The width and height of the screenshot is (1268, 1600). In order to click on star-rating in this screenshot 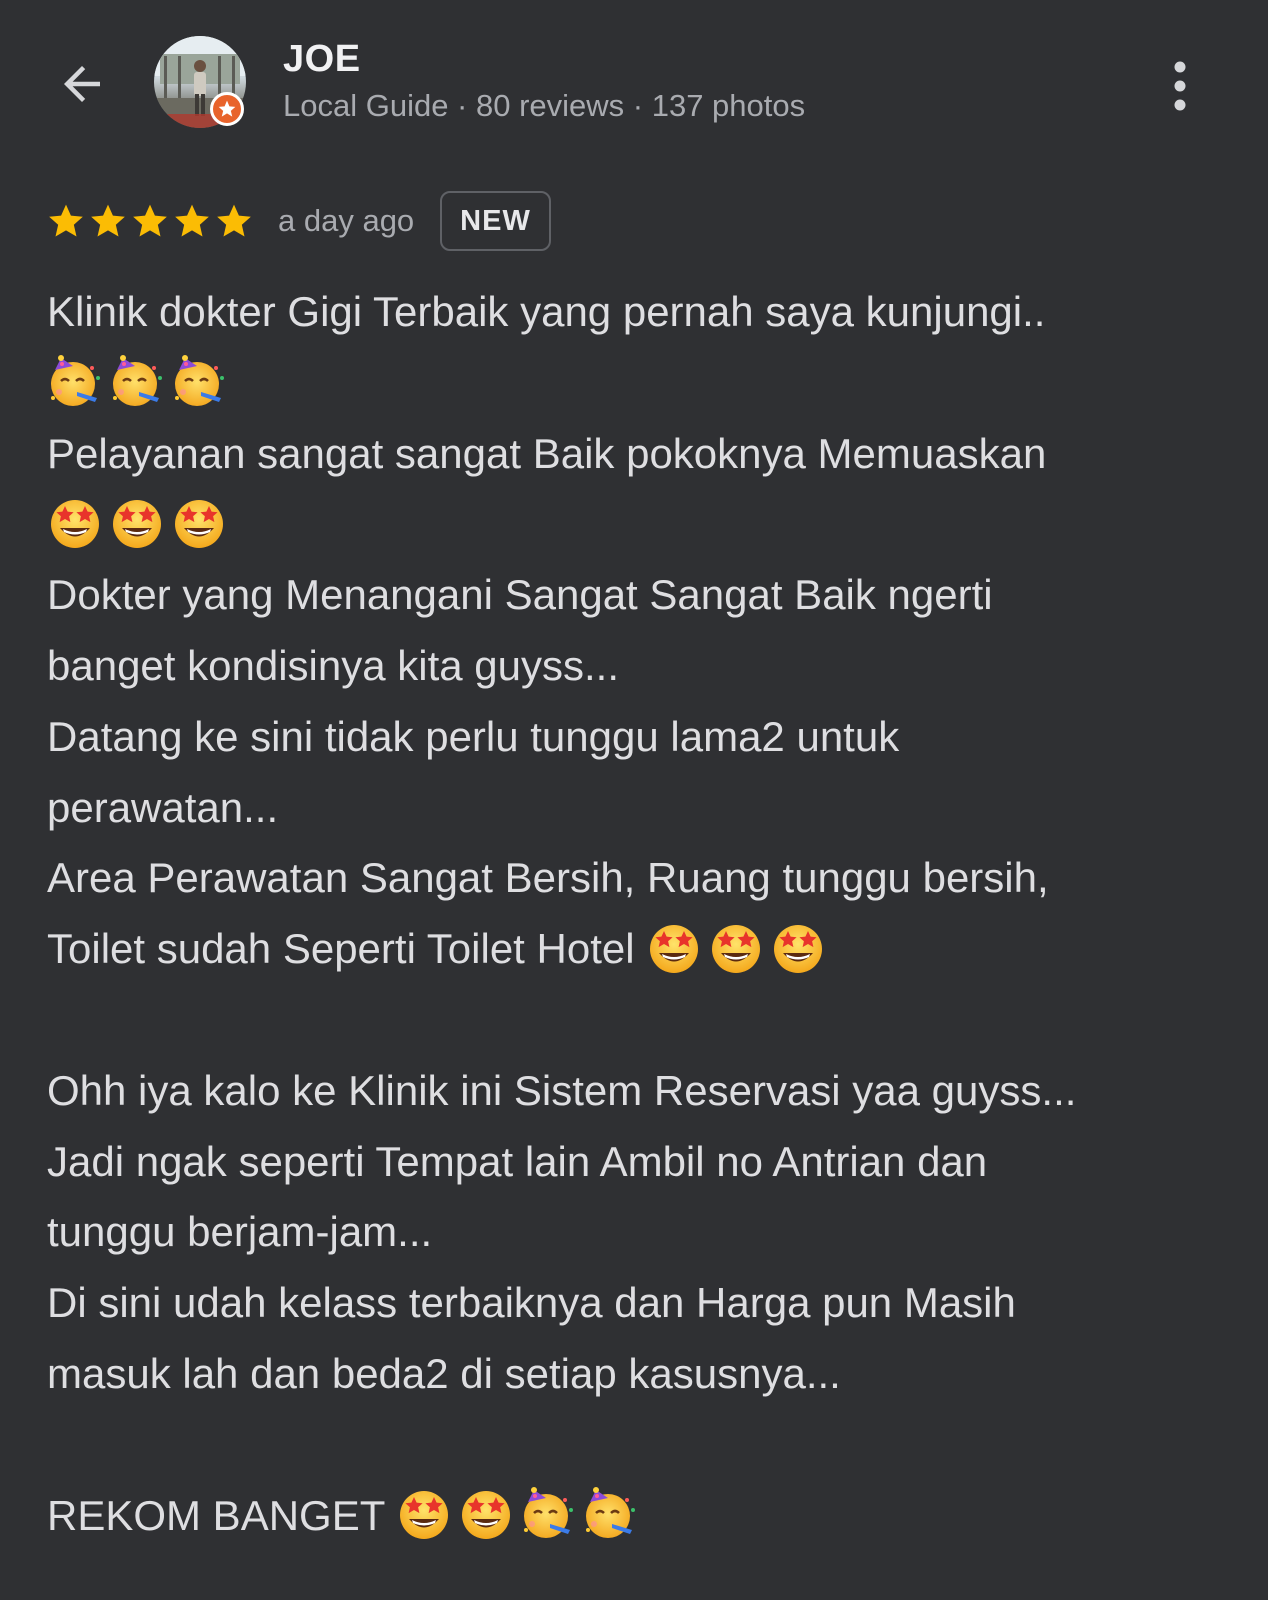, I will do `click(150, 221)`.